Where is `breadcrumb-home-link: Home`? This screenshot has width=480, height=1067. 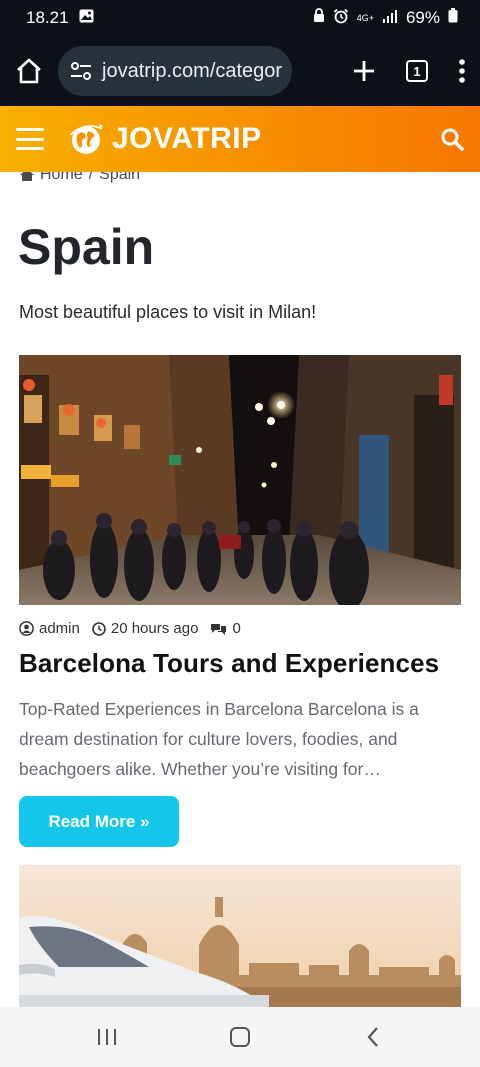
breadcrumb-home-link: Home is located at coordinates (61, 178).